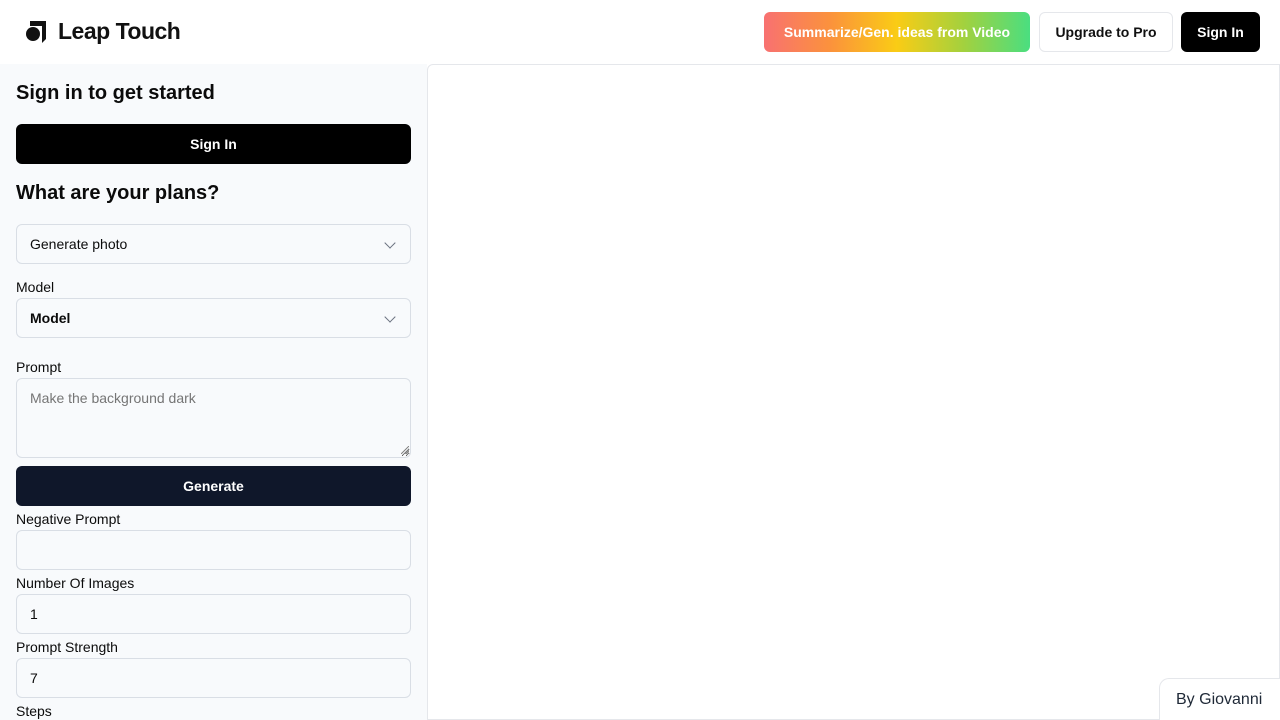  I want to click on number-of-images-input: 1, so click(213, 614).